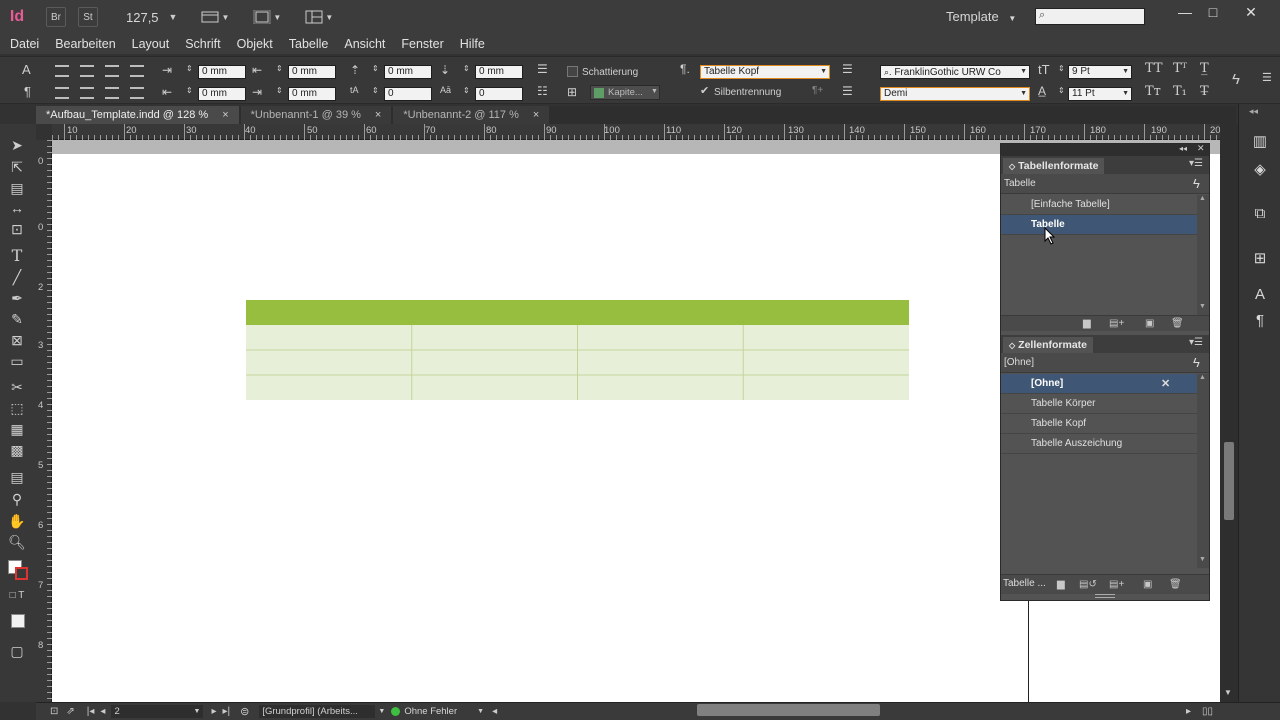  Describe the element at coordinates (1061, 90) in the screenshot. I see `leading-stepper: ⇕` at that location.